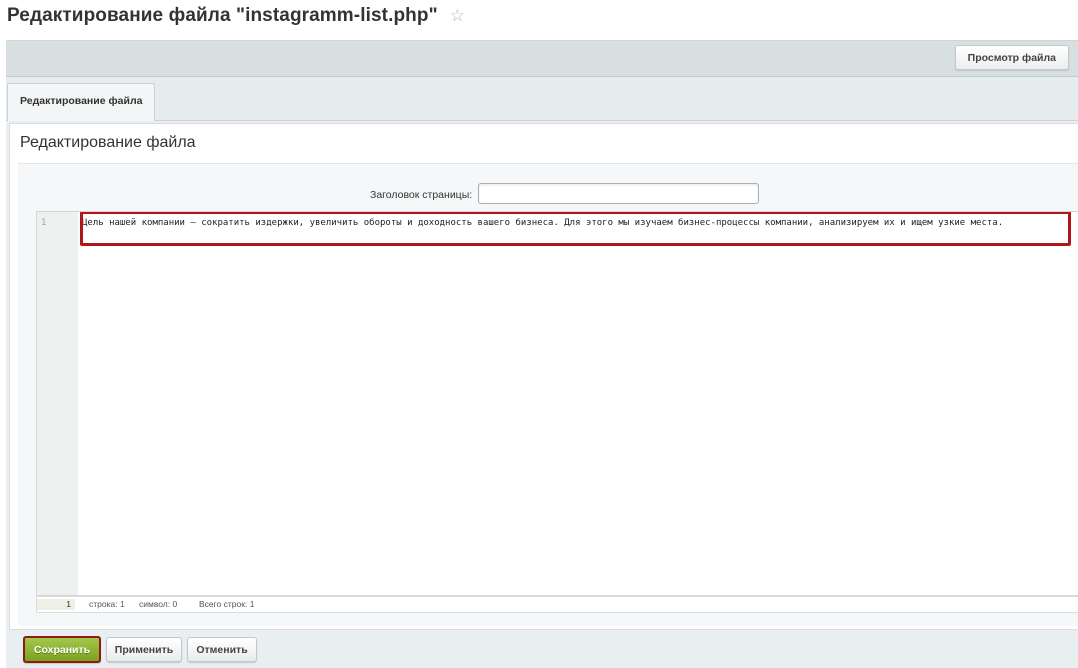 The height and width of the screenshot is (668, 1078). What do you see at coordinates (158, 604) in the screenshot?
I see `status-char: символ: 0` at bounding box center [158, 604].